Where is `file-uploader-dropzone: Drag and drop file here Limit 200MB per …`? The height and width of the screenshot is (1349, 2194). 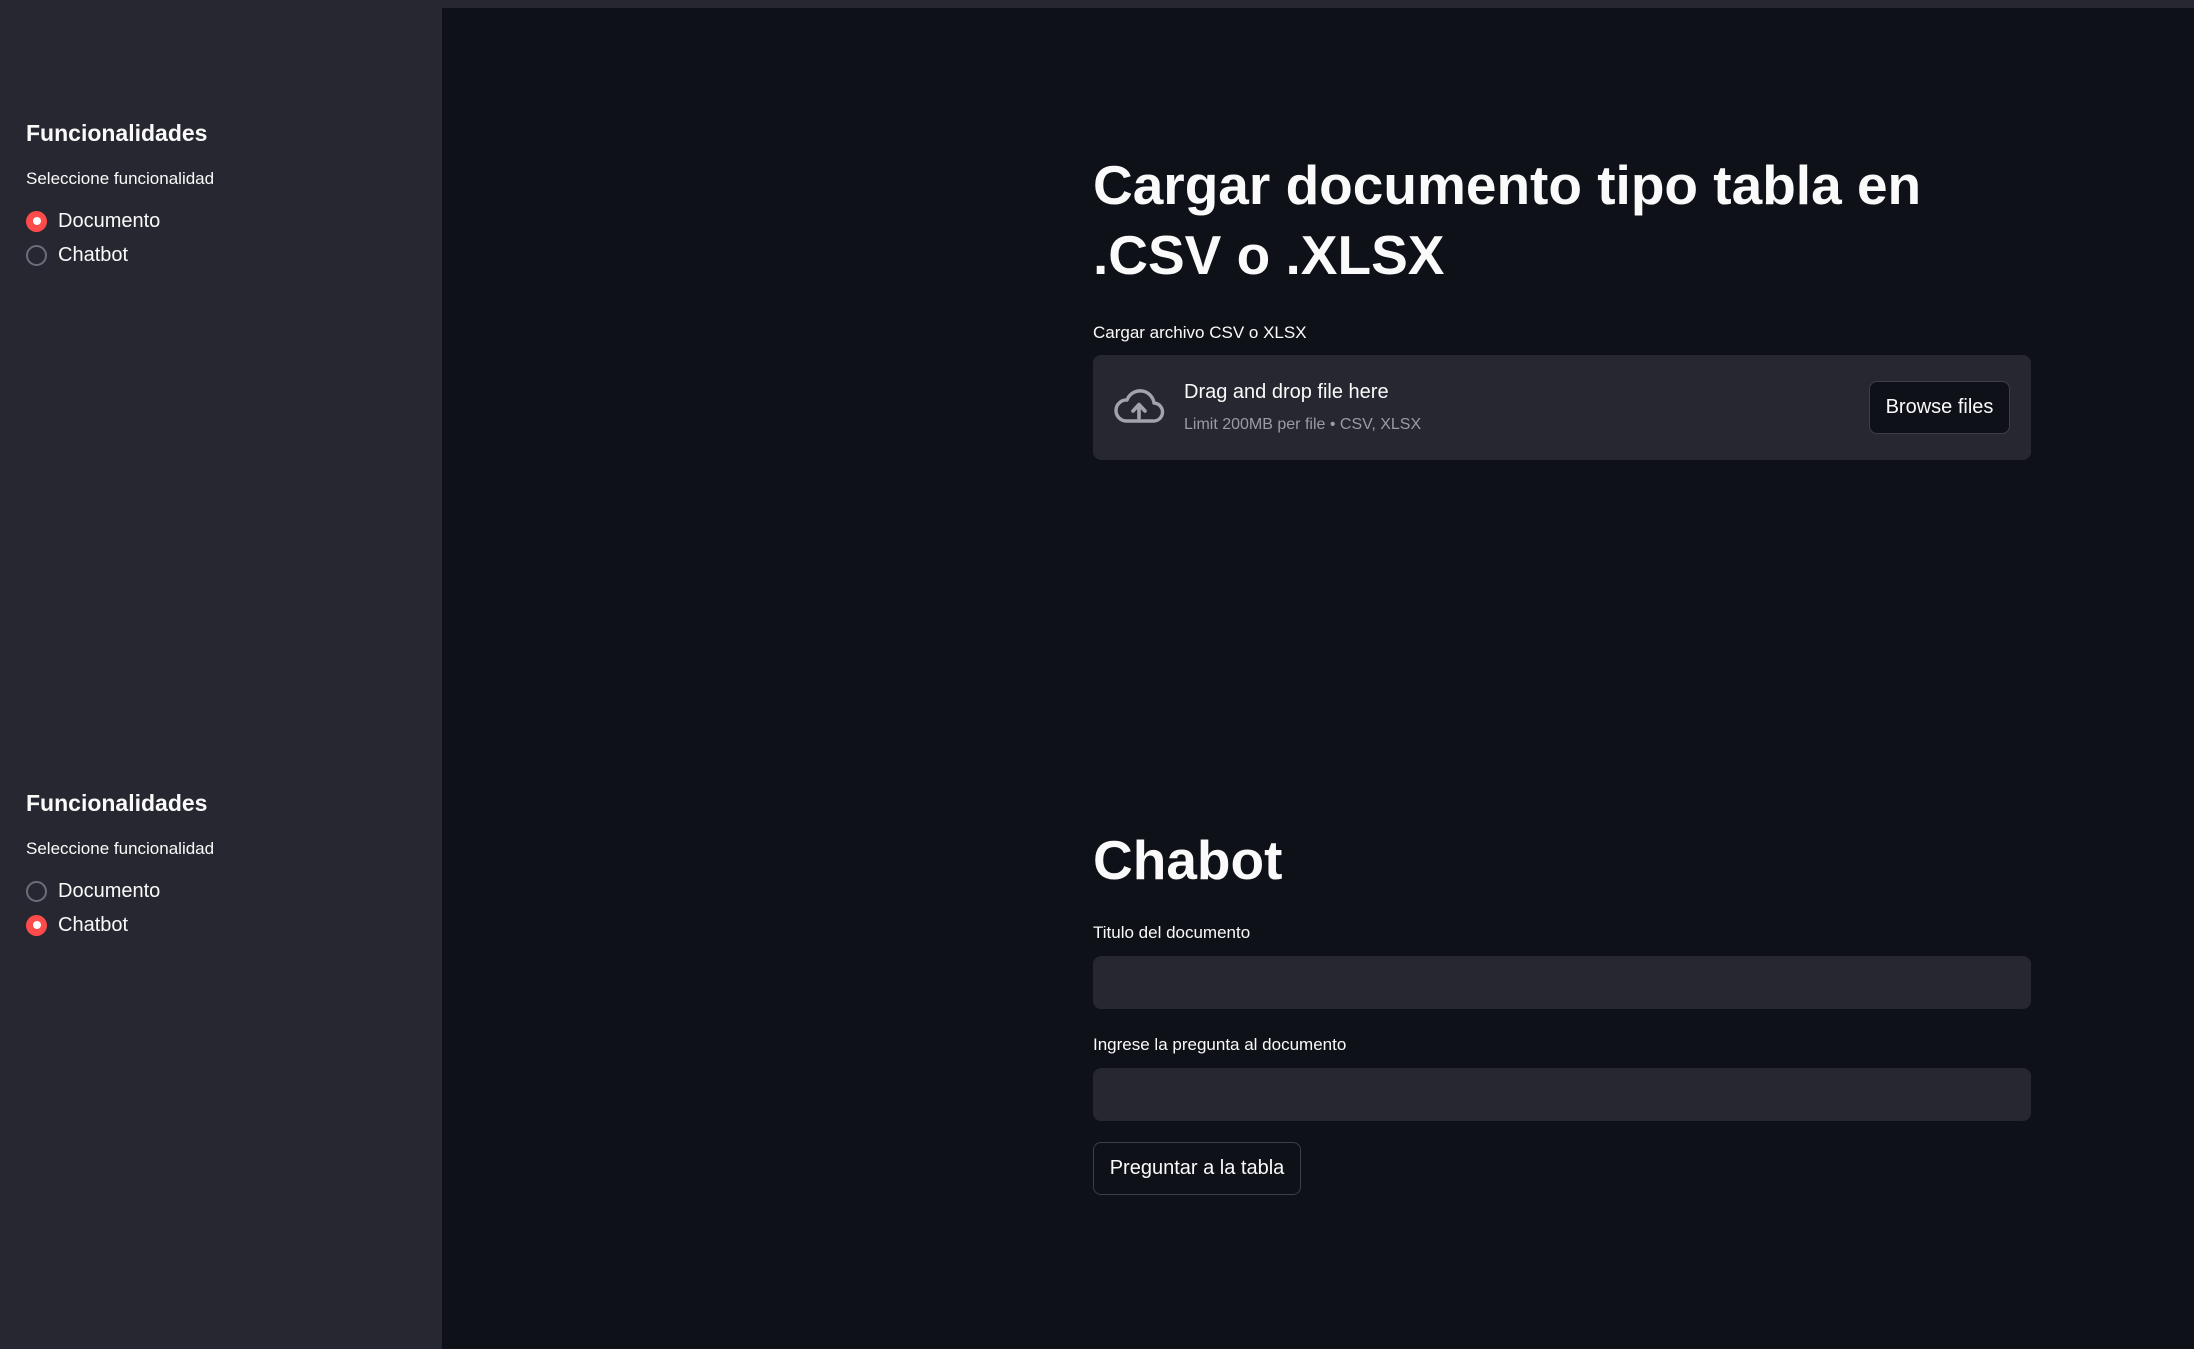 file-uploader-dropzone: Drag and drop file here Limit 200MB per … is located at coordinates (1562, 407).